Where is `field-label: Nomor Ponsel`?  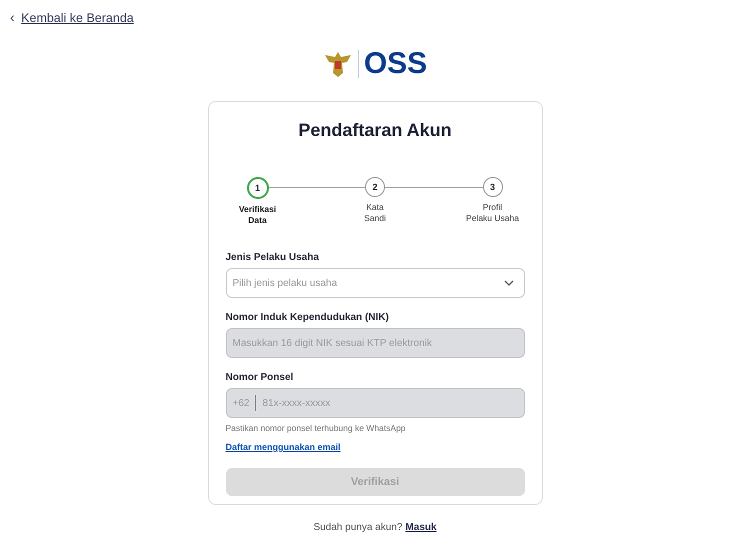
field-label: Nomor Ponsel is located at coordinates (260, 377).